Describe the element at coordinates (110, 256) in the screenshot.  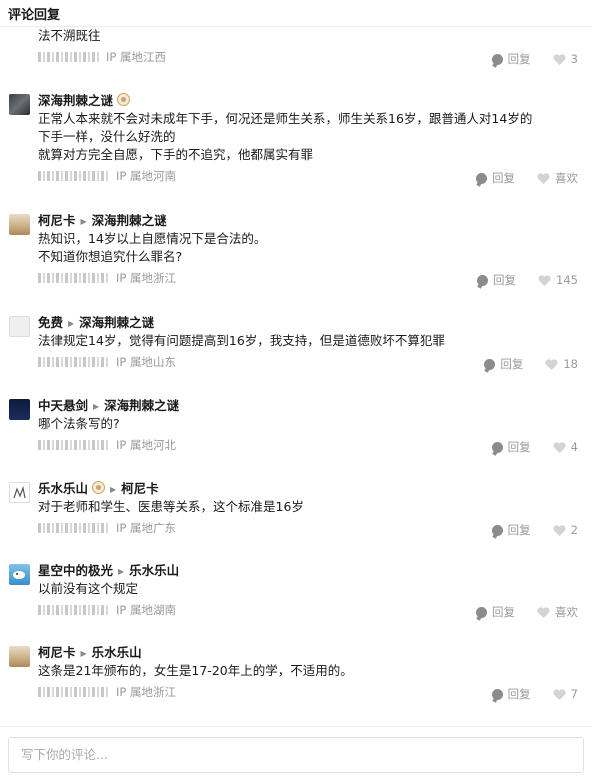
I see `comment-text-line: 不知道你想追究什么罪名?` at that location.